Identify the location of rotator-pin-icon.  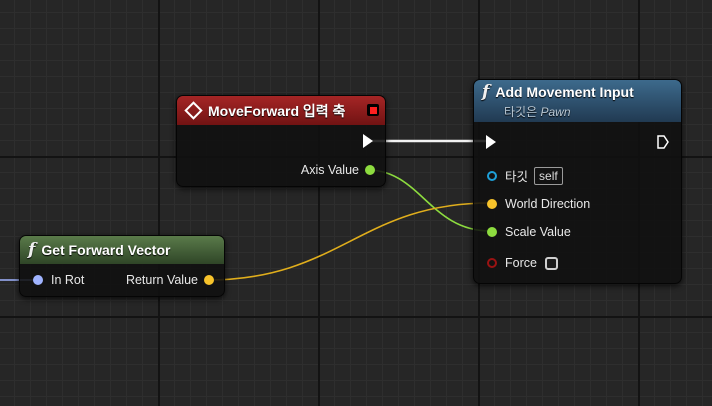
(38, 280).